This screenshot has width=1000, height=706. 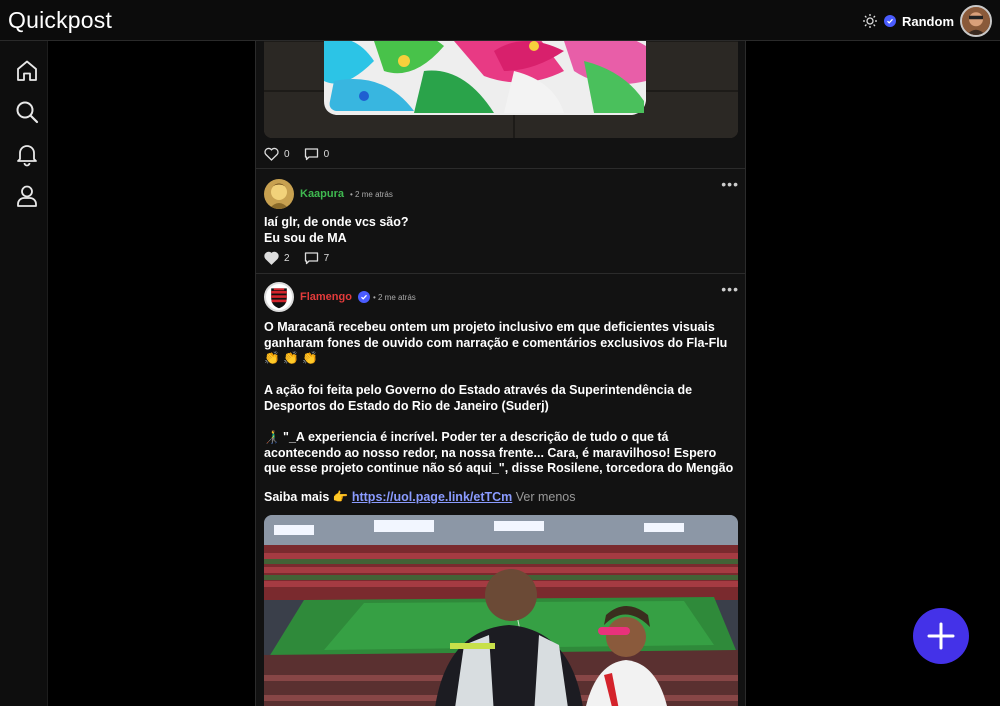 I want to click on sidebar-nav, so click(x=24, y=373).